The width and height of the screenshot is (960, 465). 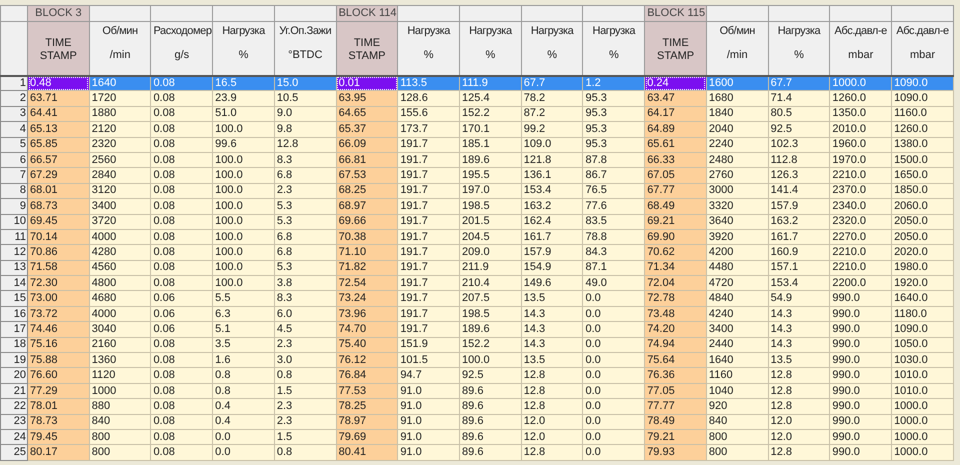 I want to click on timestamp-cell: 67.29, so click(x=59, y=176).